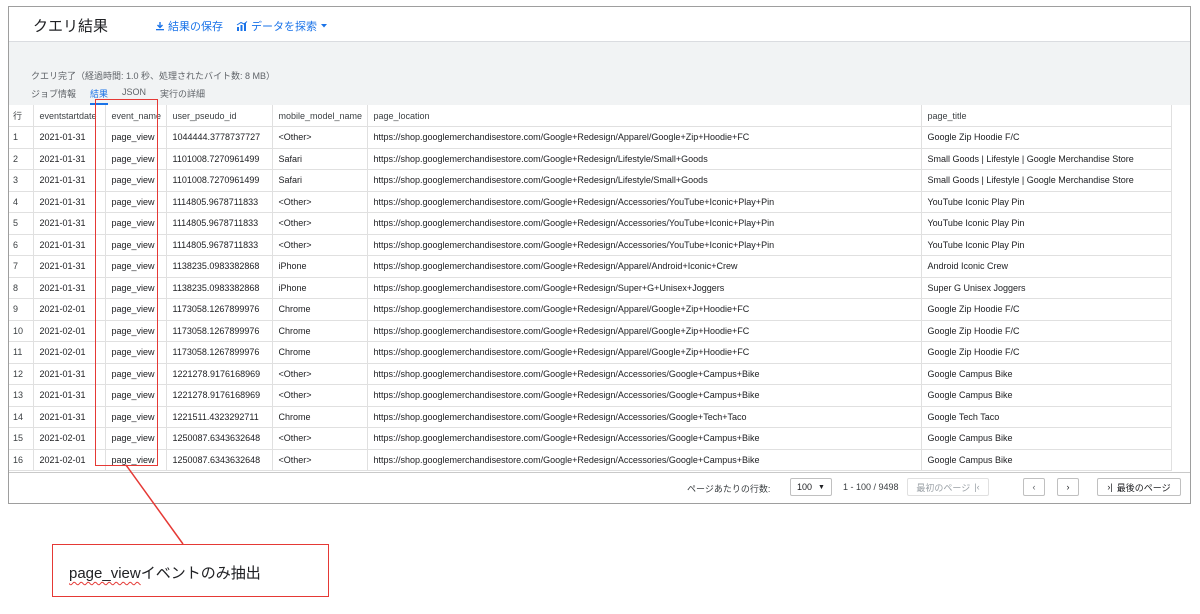  I want to click on user-pseudo-id-cell: 1221278.9176168969, so click(219, 395).